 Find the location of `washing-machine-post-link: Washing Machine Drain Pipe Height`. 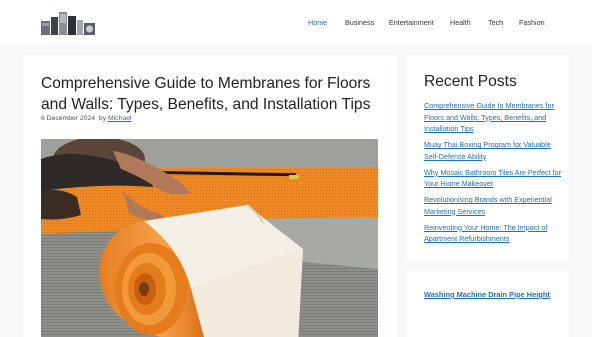

washing-machine-post-link: Washing Machine Drain Pipe Height is located at coordinates (491, 295).